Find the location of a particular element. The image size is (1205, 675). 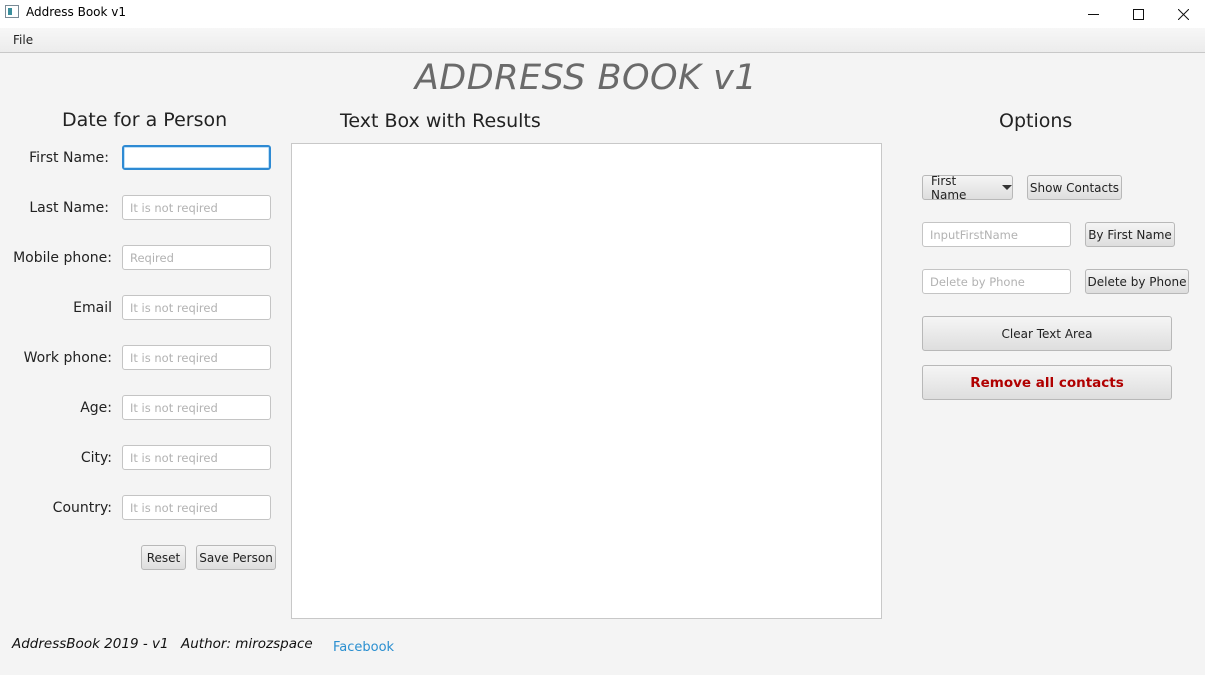

reset-button: Reset is located at coordinates (163, 557).